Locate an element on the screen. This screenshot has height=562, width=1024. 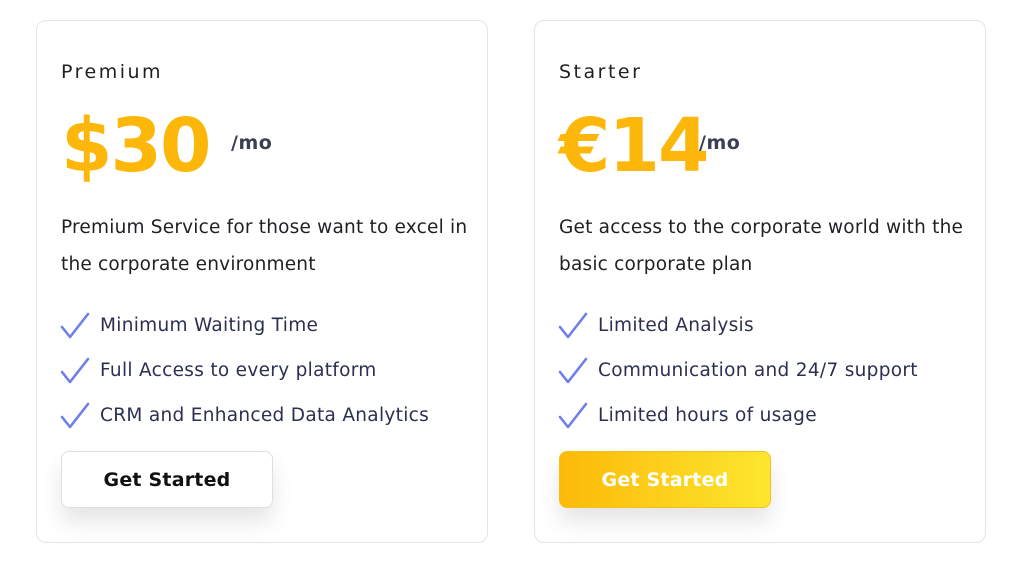
feature-label: CRM and Enhanced Data Analytics is located at coordinates (265, 415).